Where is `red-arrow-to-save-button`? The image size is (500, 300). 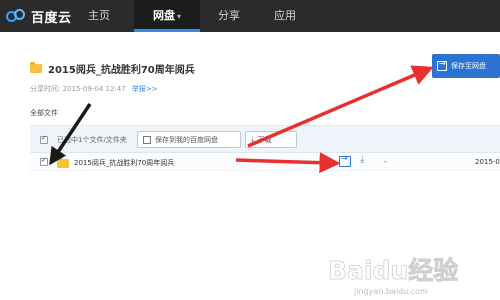
red-arrow-to-save-button is located at coordinates (340, 106).